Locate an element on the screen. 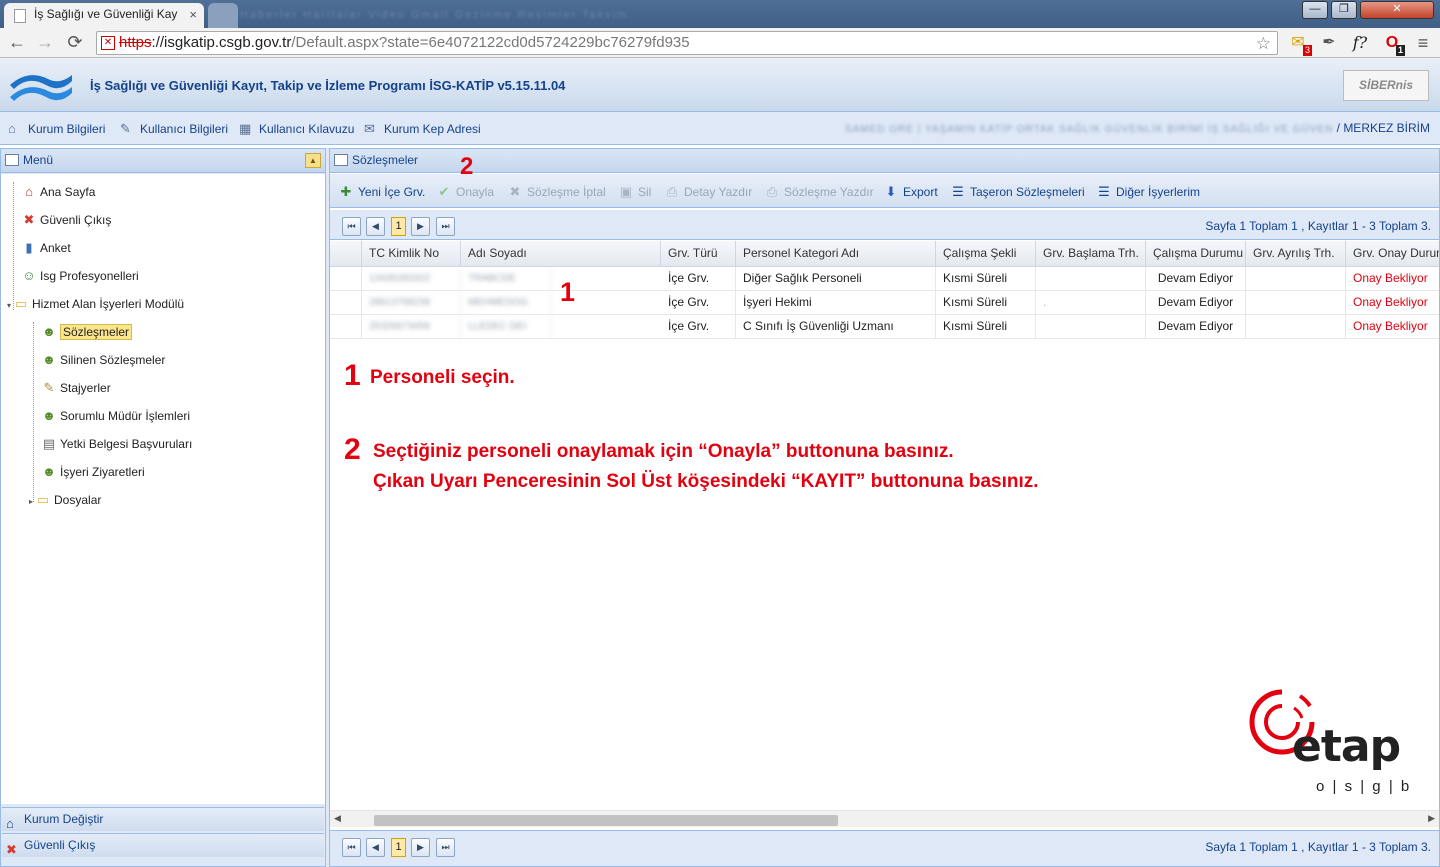 The width and height of the screenshot is (1440, 867). menu-item-dosyalar: ▸ ▭ Dosyalar is located at coordinates (65, 500).